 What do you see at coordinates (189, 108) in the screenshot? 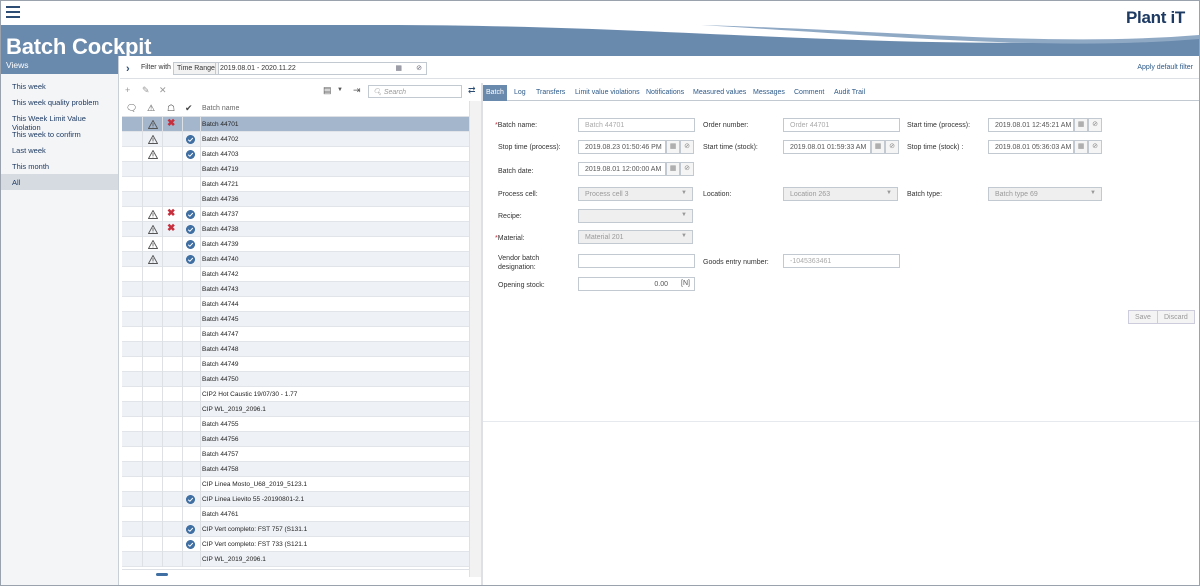
I see `confirm-column-icon: ✔︎` at bounding box center [189, 108].